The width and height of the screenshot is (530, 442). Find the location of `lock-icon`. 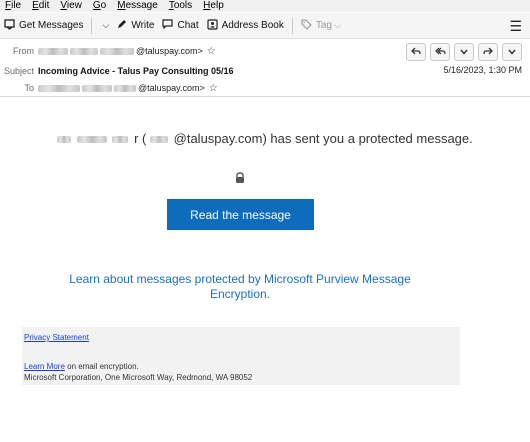

lock-icon is located at coordinates (240, 178).